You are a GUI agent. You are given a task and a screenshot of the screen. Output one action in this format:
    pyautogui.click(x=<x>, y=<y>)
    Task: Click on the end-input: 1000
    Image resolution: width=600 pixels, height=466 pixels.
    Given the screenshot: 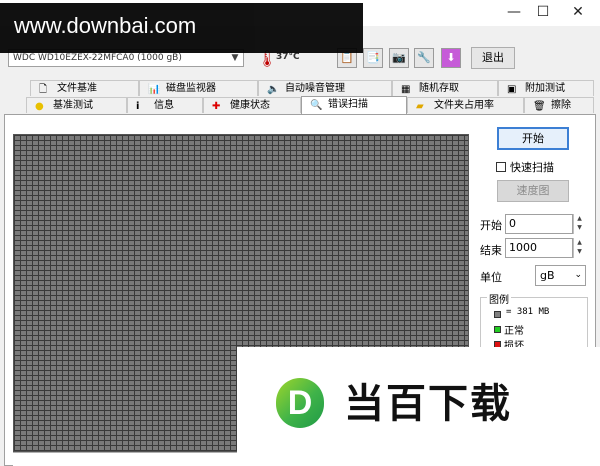 What is the action you would take?
    pyautogui.click(x=539, y=248)
    